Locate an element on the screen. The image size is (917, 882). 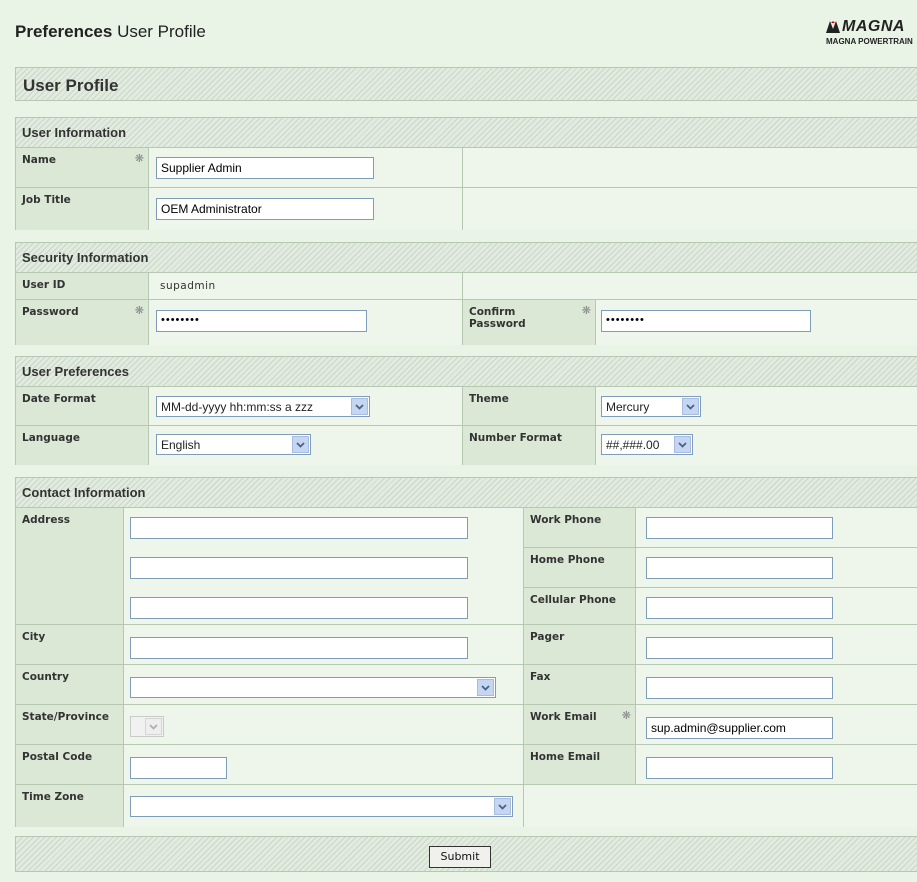
state-select is located at coordinates (147, 726).